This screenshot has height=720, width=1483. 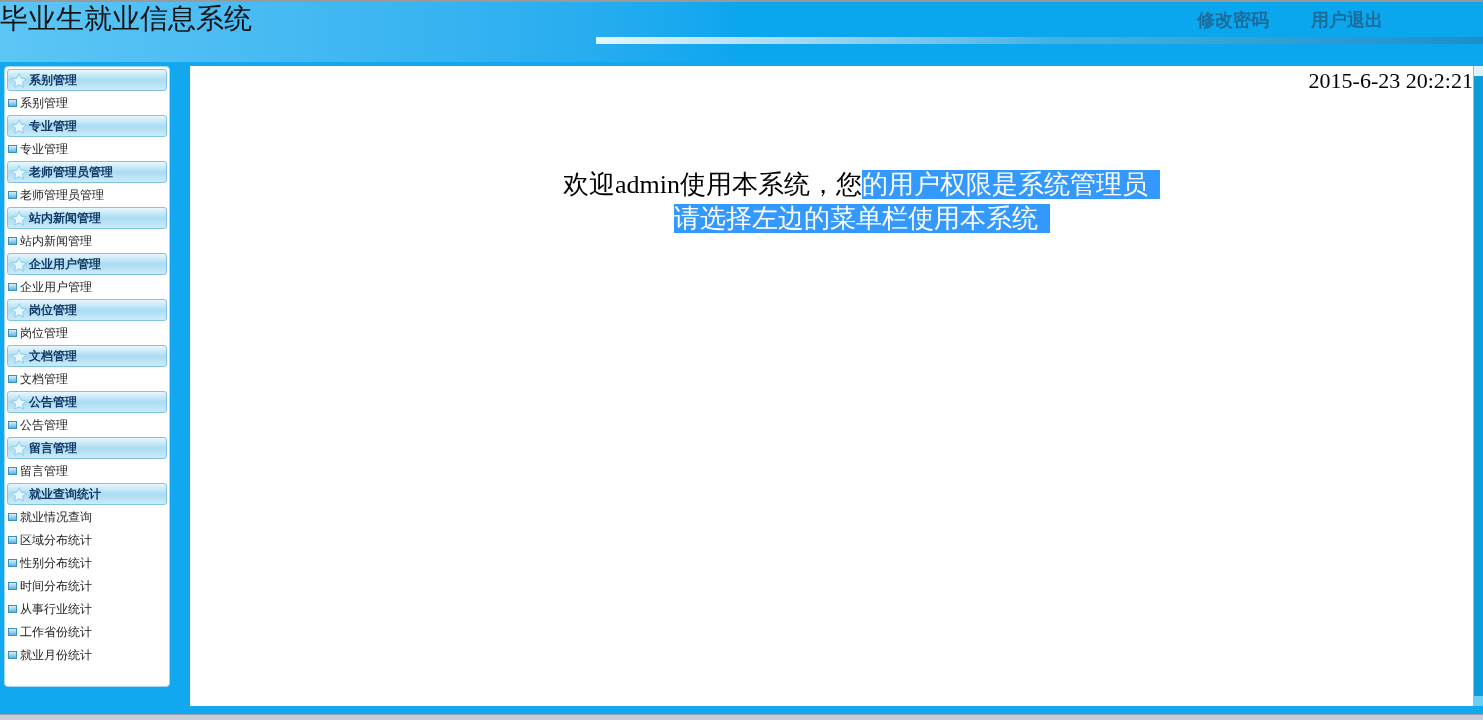 What do you see at coordinates (87, 516) in the screenshot?
I see `menu-item: 就业情况查询` at bounding box center [87, 516].